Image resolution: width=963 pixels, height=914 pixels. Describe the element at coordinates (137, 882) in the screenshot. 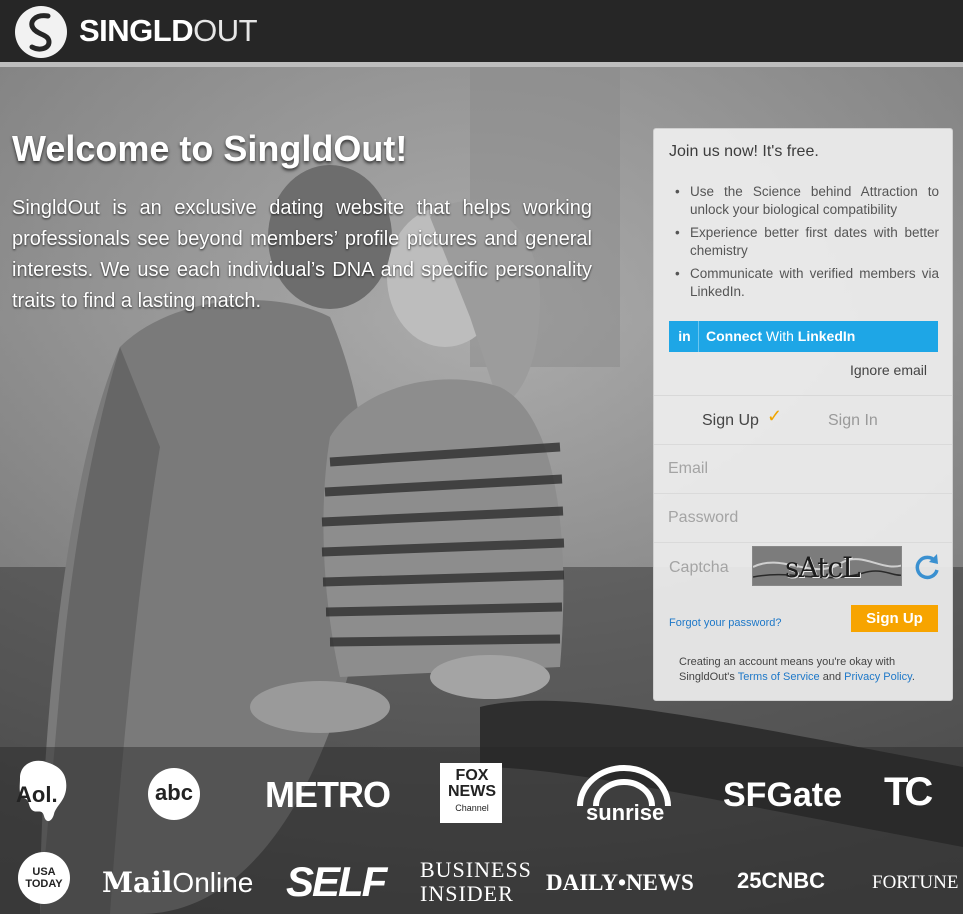

I see `mail-word: Mail` at that location.